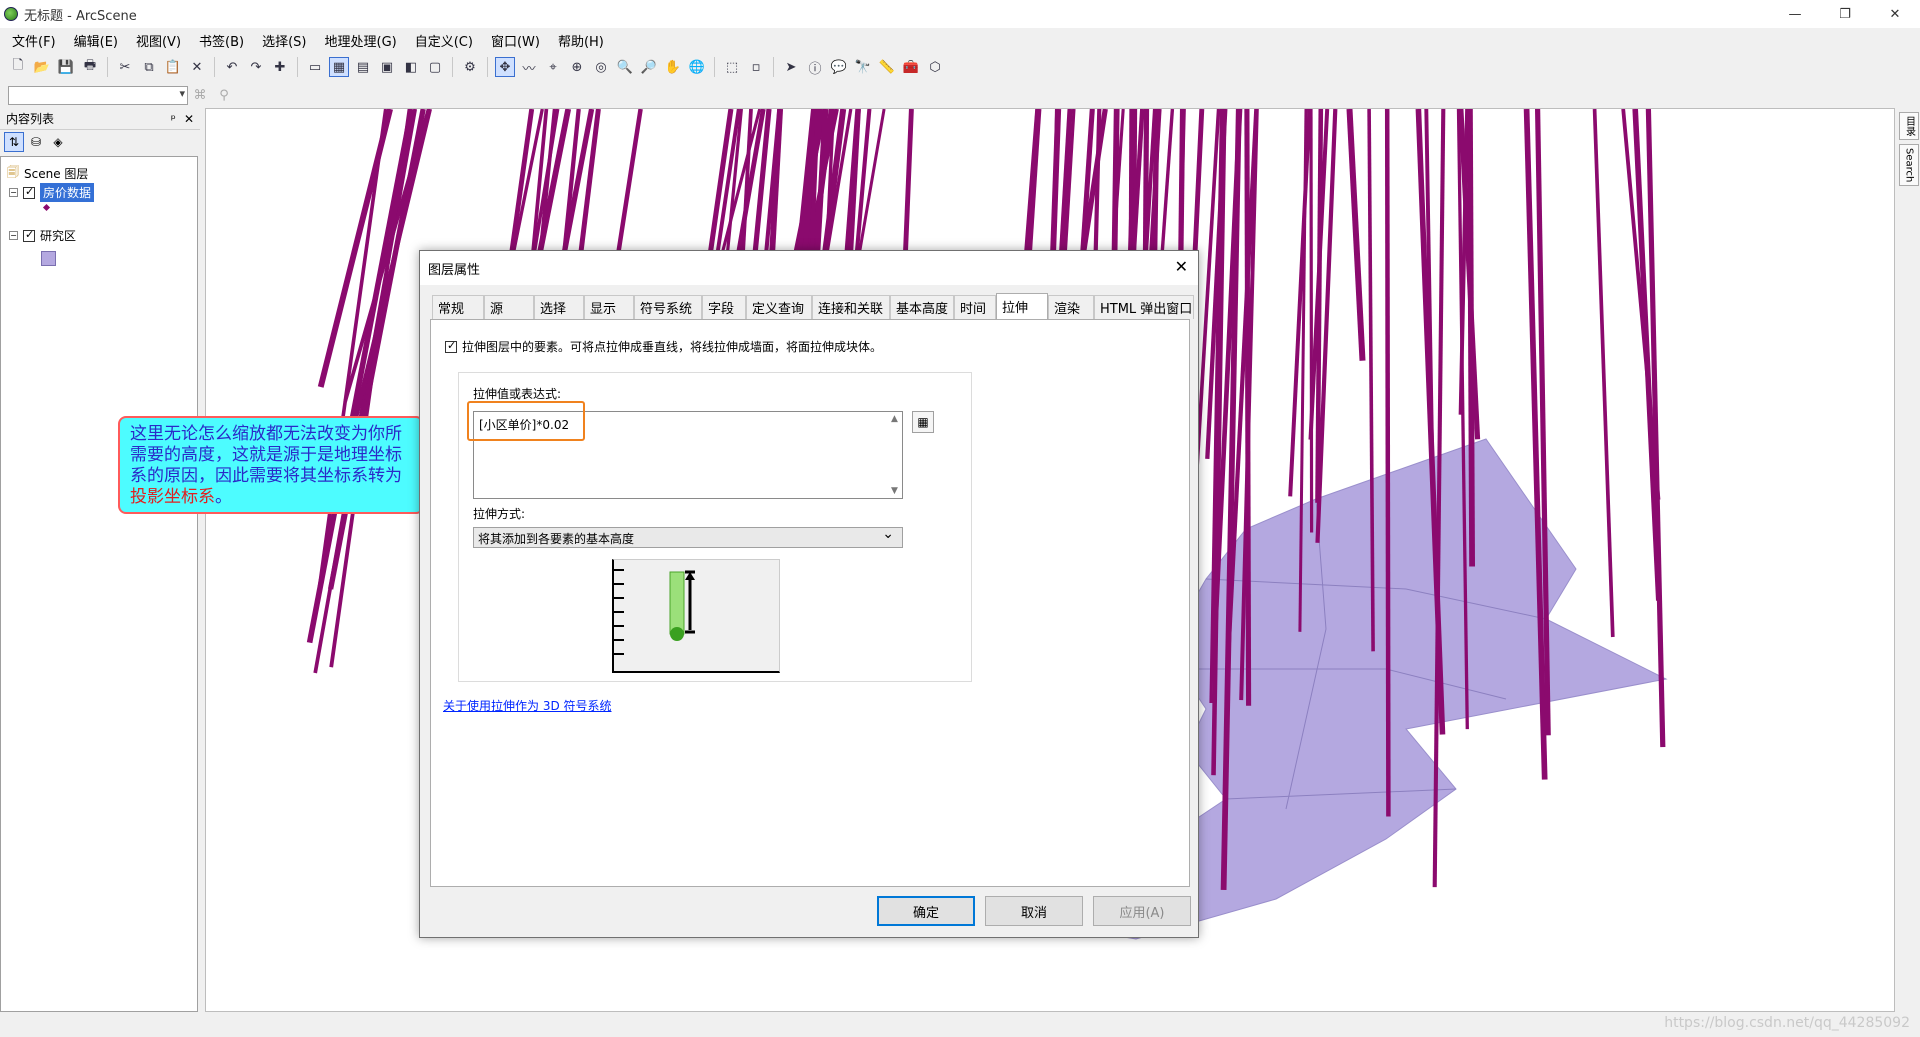 The height and width of the screenshot is (1037, 1920). Describe the element at coordinates (200, 95) in the screenshot. I see `dim-tool-icon: ⌘` at that location.